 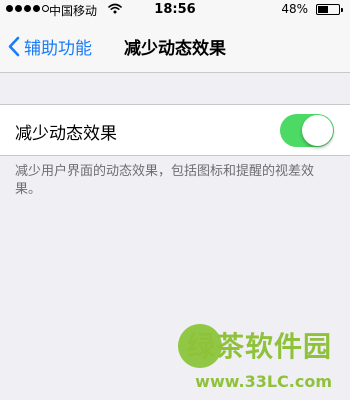 I want to click on status-bar: 中国移动 18:56 48%, so click(x=175, y=10).